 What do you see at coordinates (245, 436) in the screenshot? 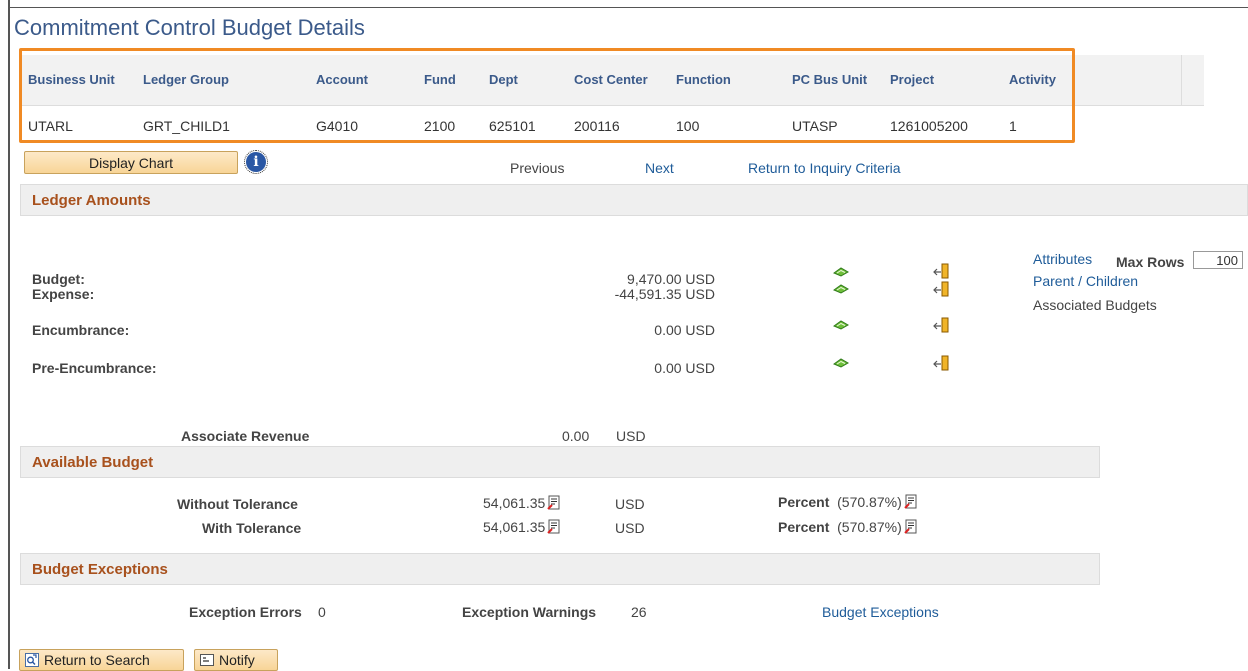
I see `associate-revenue-label: Associate Revenue` at bounding box center [245, 436].